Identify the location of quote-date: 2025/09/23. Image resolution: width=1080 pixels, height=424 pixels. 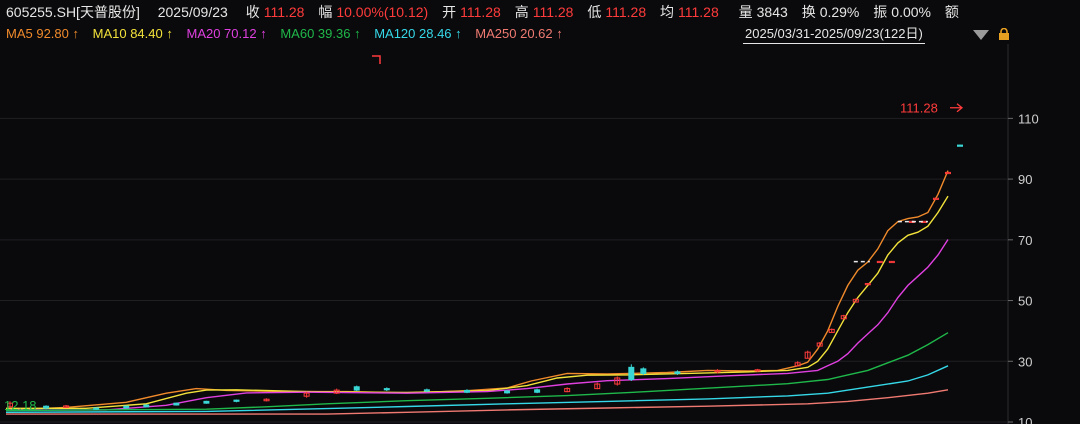
(192, 12).